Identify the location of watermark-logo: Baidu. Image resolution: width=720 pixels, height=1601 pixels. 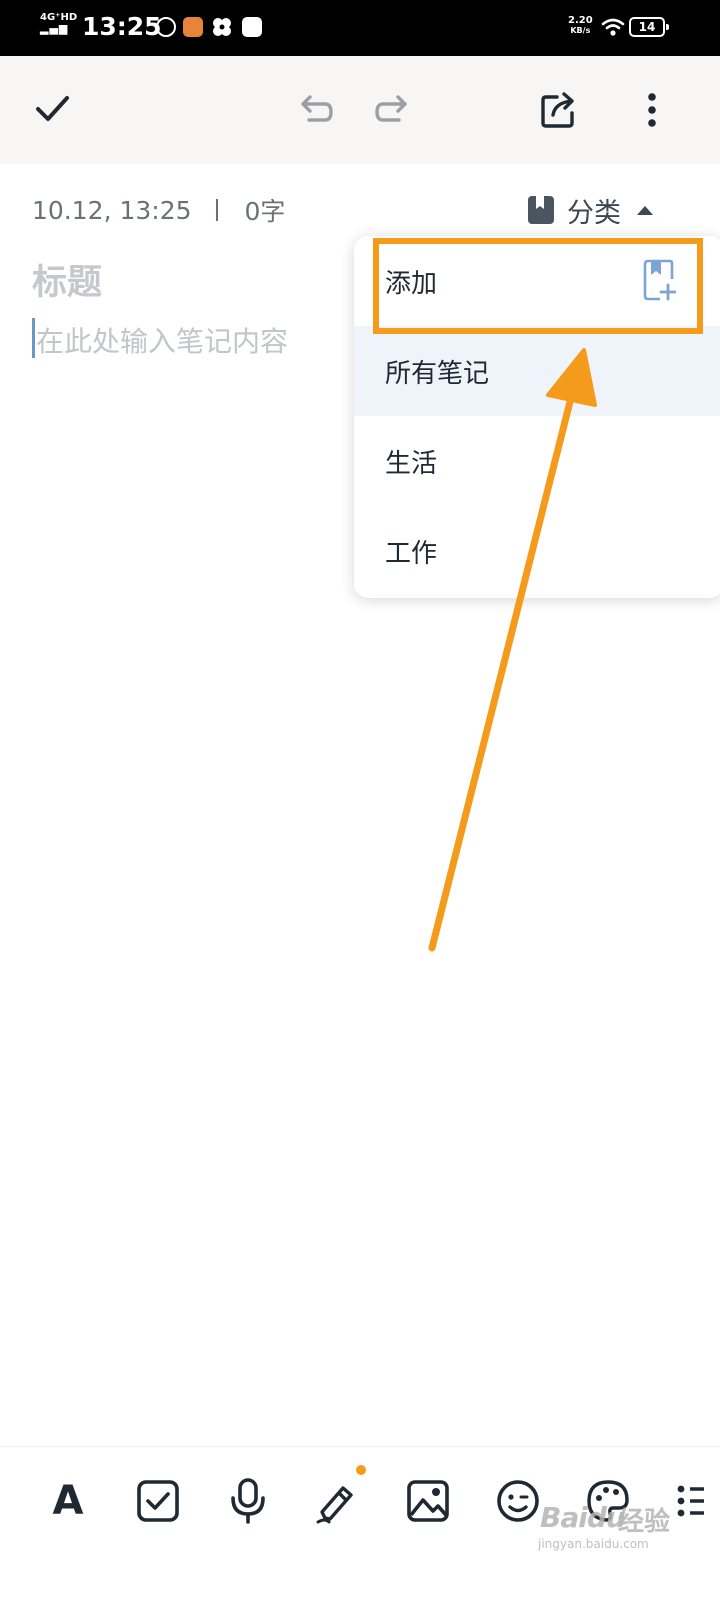
(583, 1517).